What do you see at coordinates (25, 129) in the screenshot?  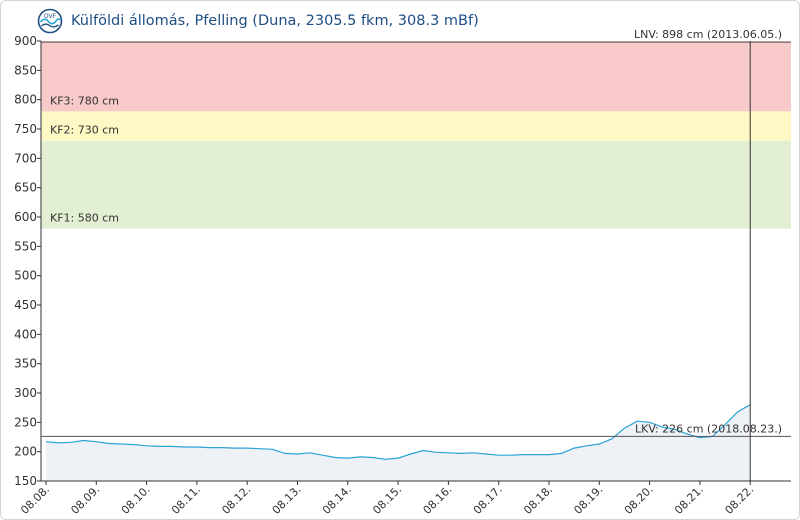 I see `y-tick-label: 750` at bounding box center [25, 129].